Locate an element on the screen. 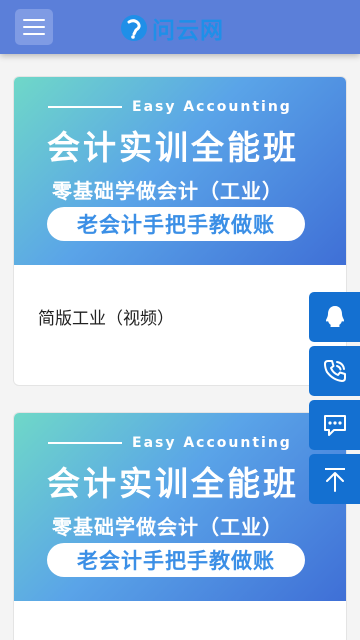 Image resolution: width=360 pixels, height=640 pixels. logo-mark-icon is located at coordinates (134, 28).